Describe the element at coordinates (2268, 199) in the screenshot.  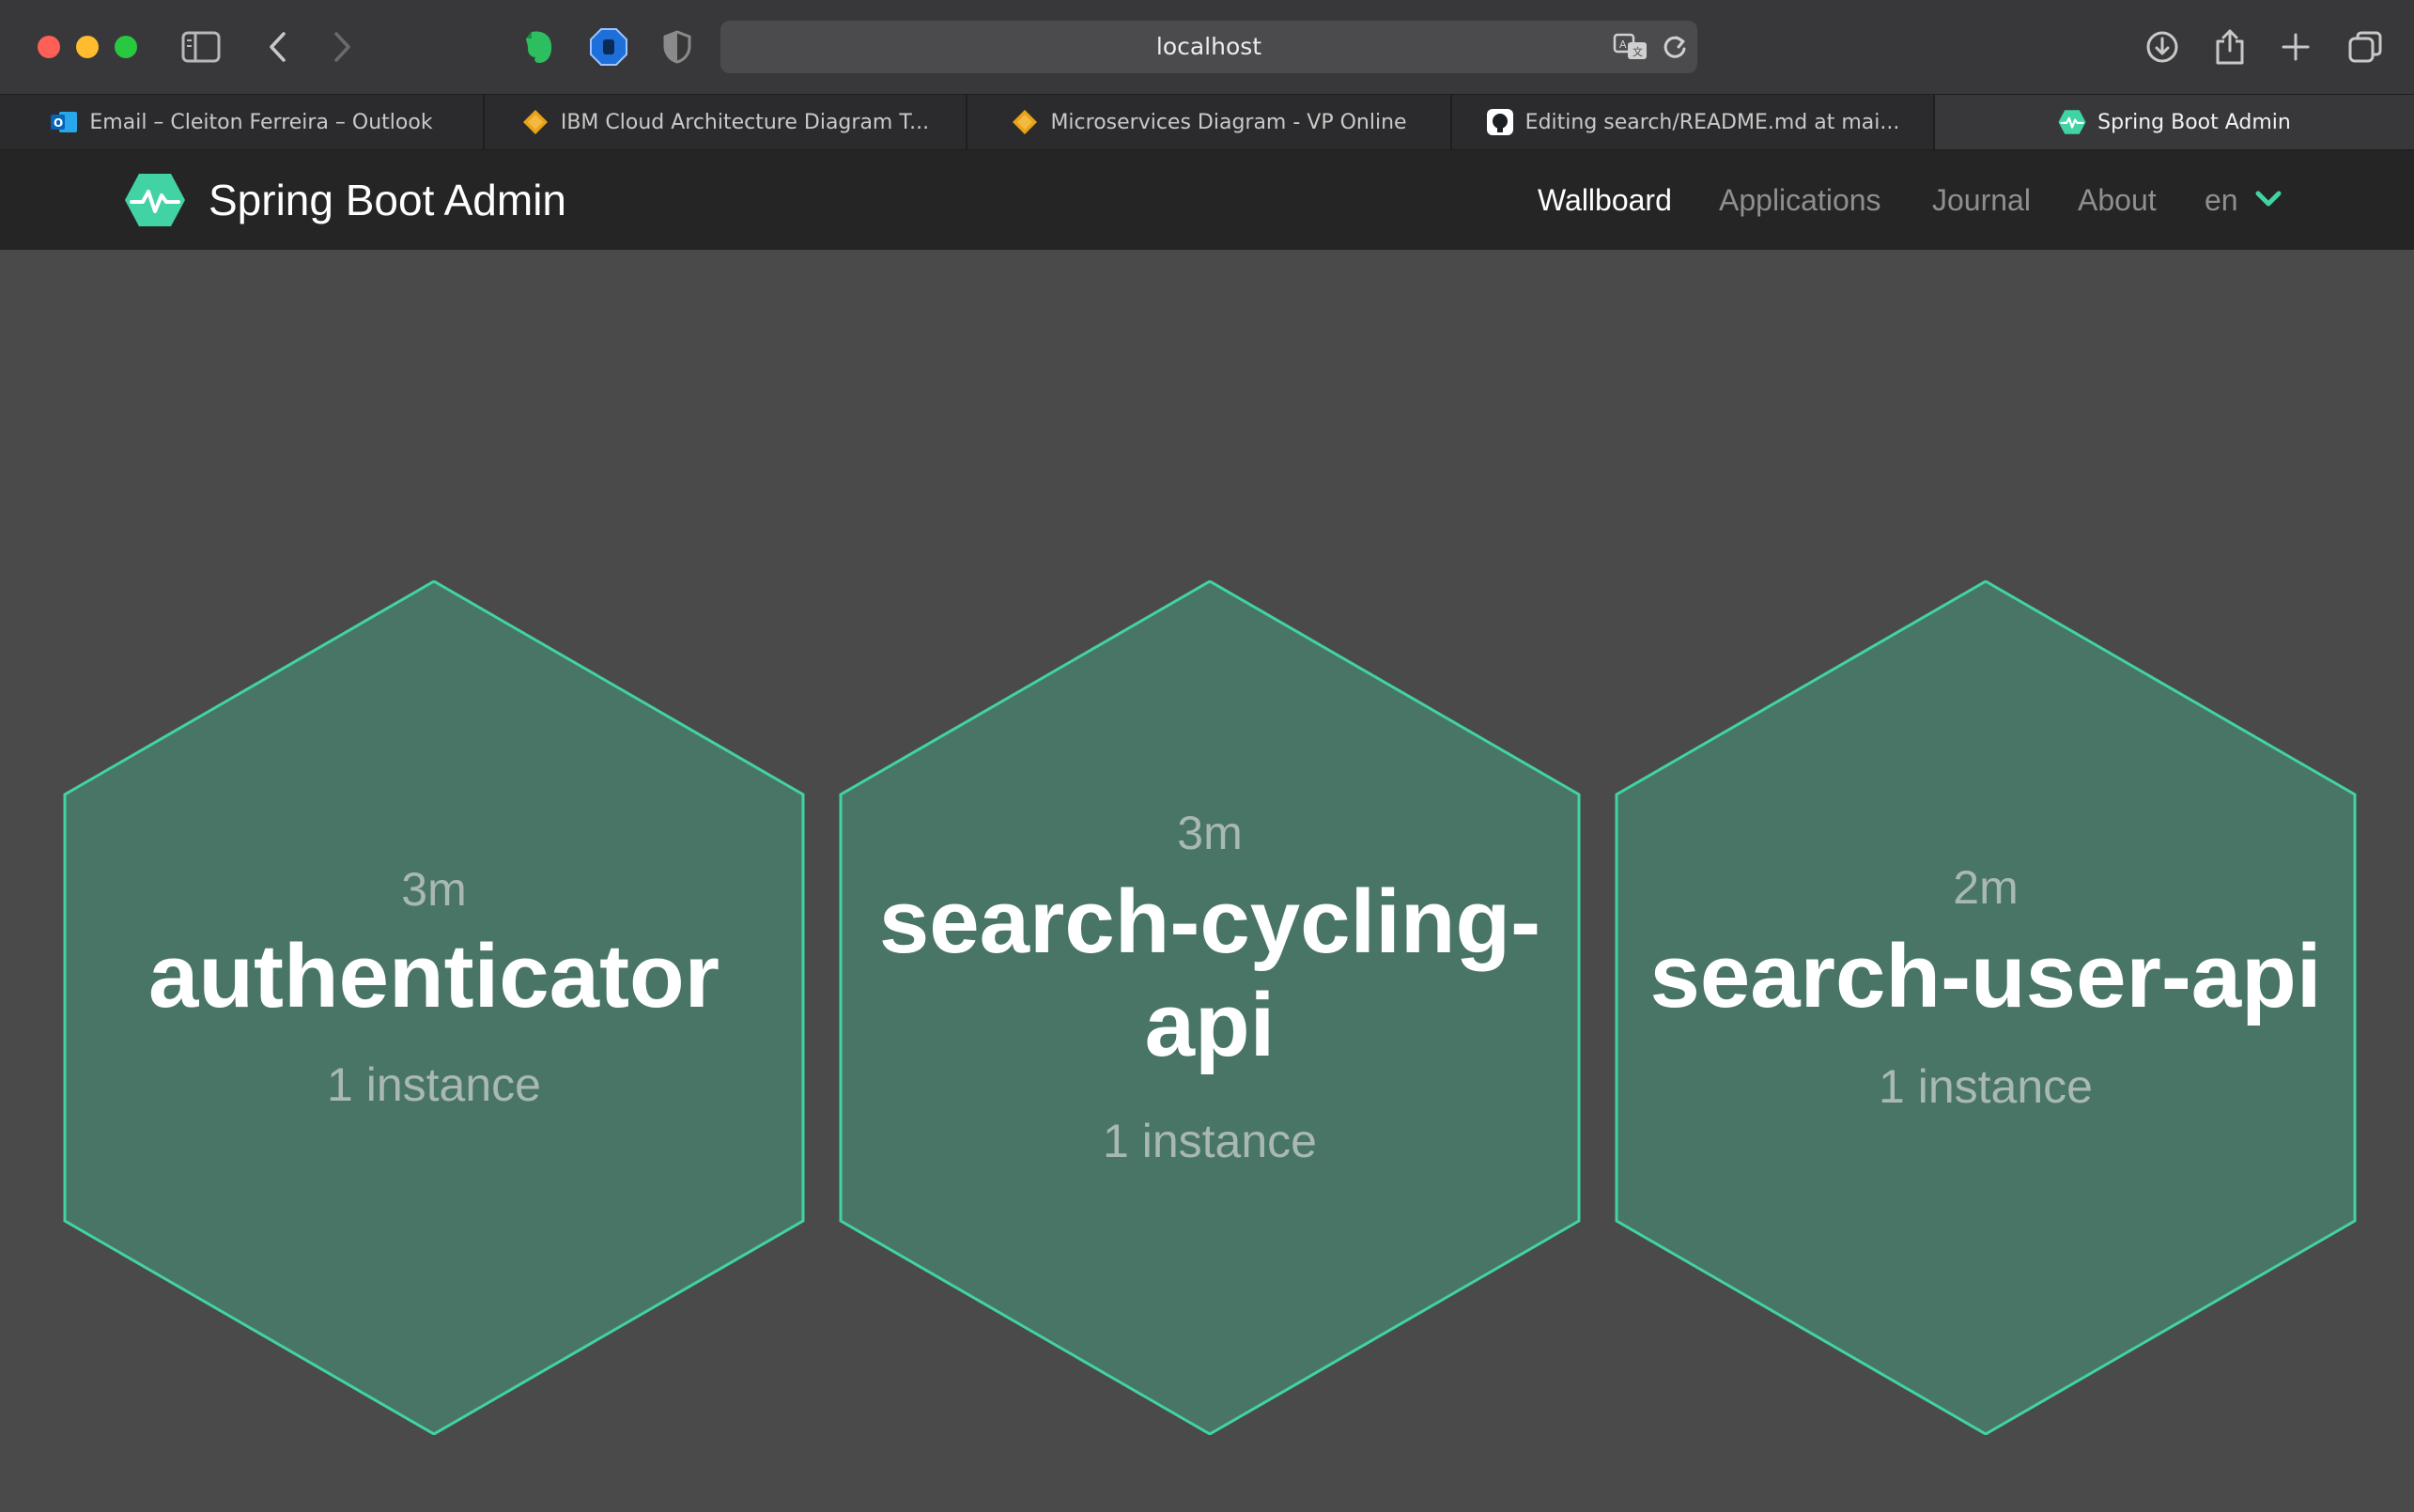
I see `chevron-down-icon` at that location.